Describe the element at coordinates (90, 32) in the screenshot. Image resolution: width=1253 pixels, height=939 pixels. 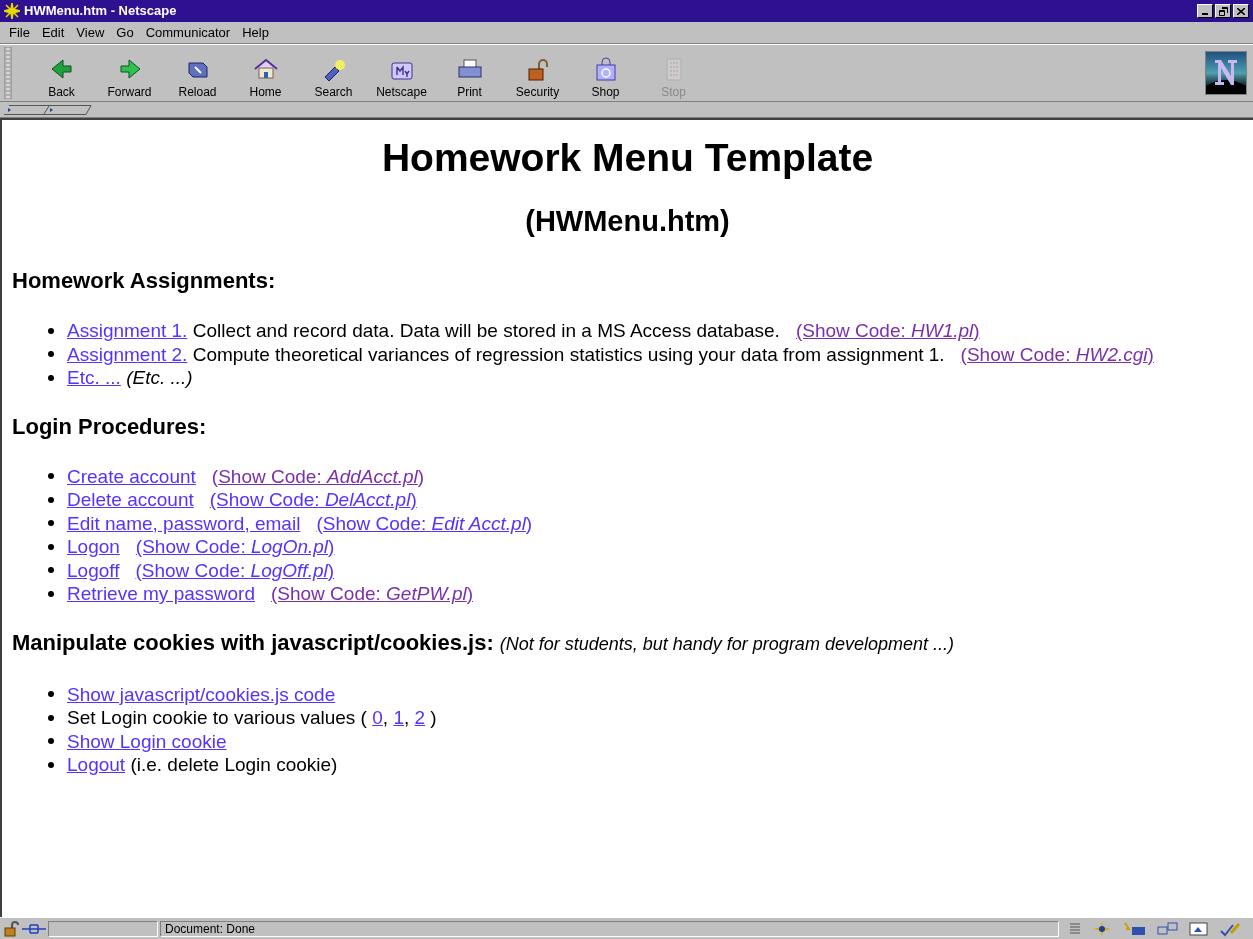
I see `menu-item: View` at that location.